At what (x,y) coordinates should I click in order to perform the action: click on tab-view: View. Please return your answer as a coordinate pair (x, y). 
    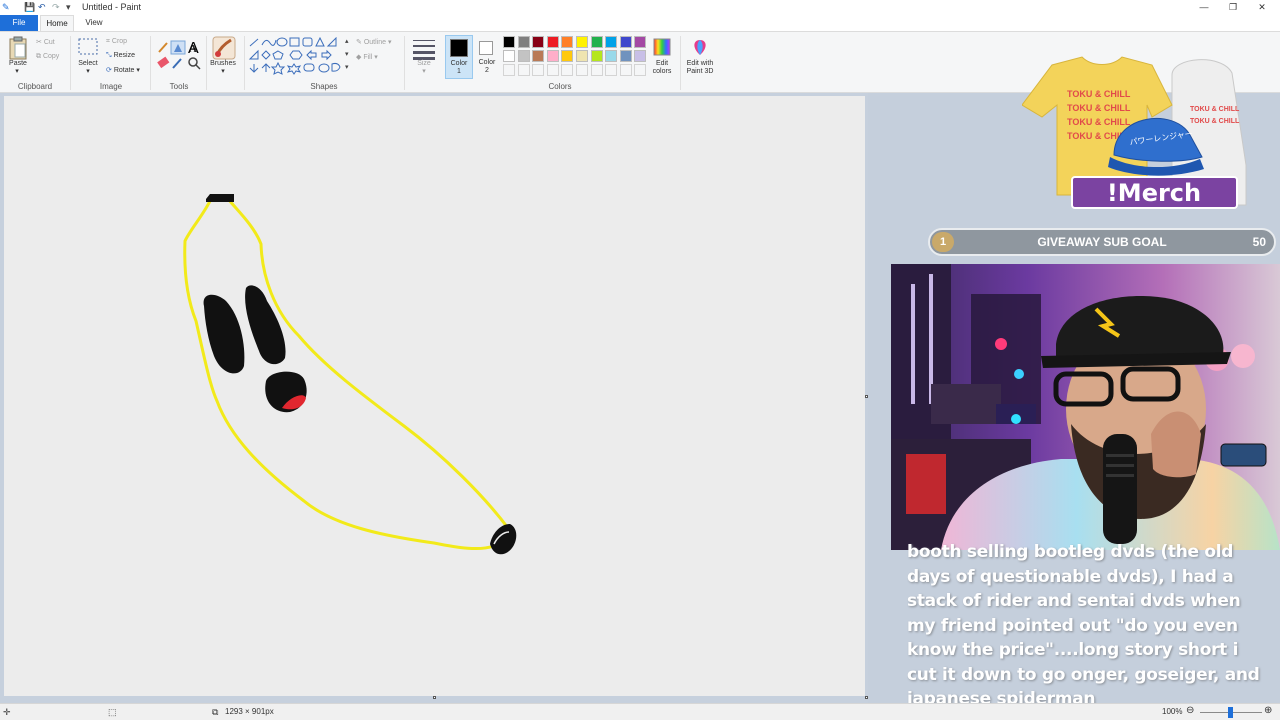
    Looking at the image, I should click on (94, 23).